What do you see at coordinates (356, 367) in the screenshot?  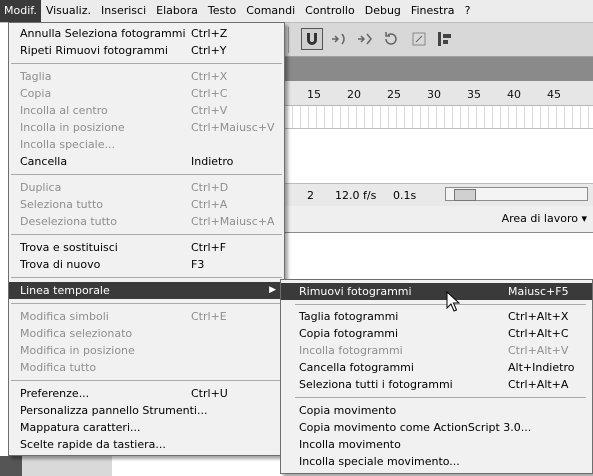 I see `menu-item-label: Cancella fotogrammi` at bounding box center [356, 367].